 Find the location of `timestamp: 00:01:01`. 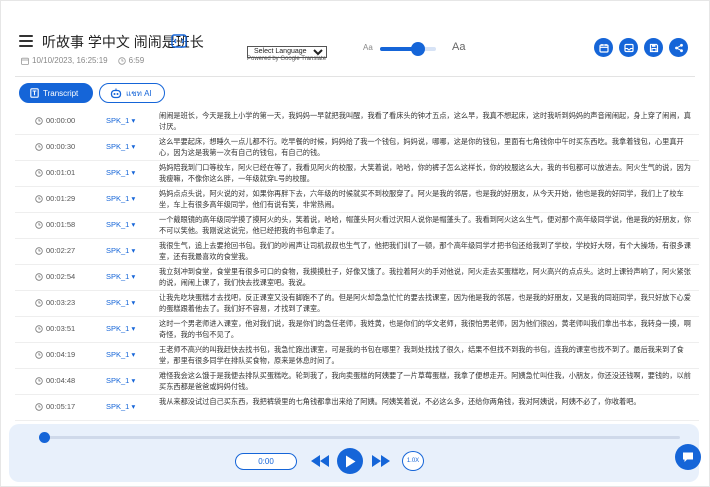

timestamp: 00:01:01 is located at coordinates (55, 172).